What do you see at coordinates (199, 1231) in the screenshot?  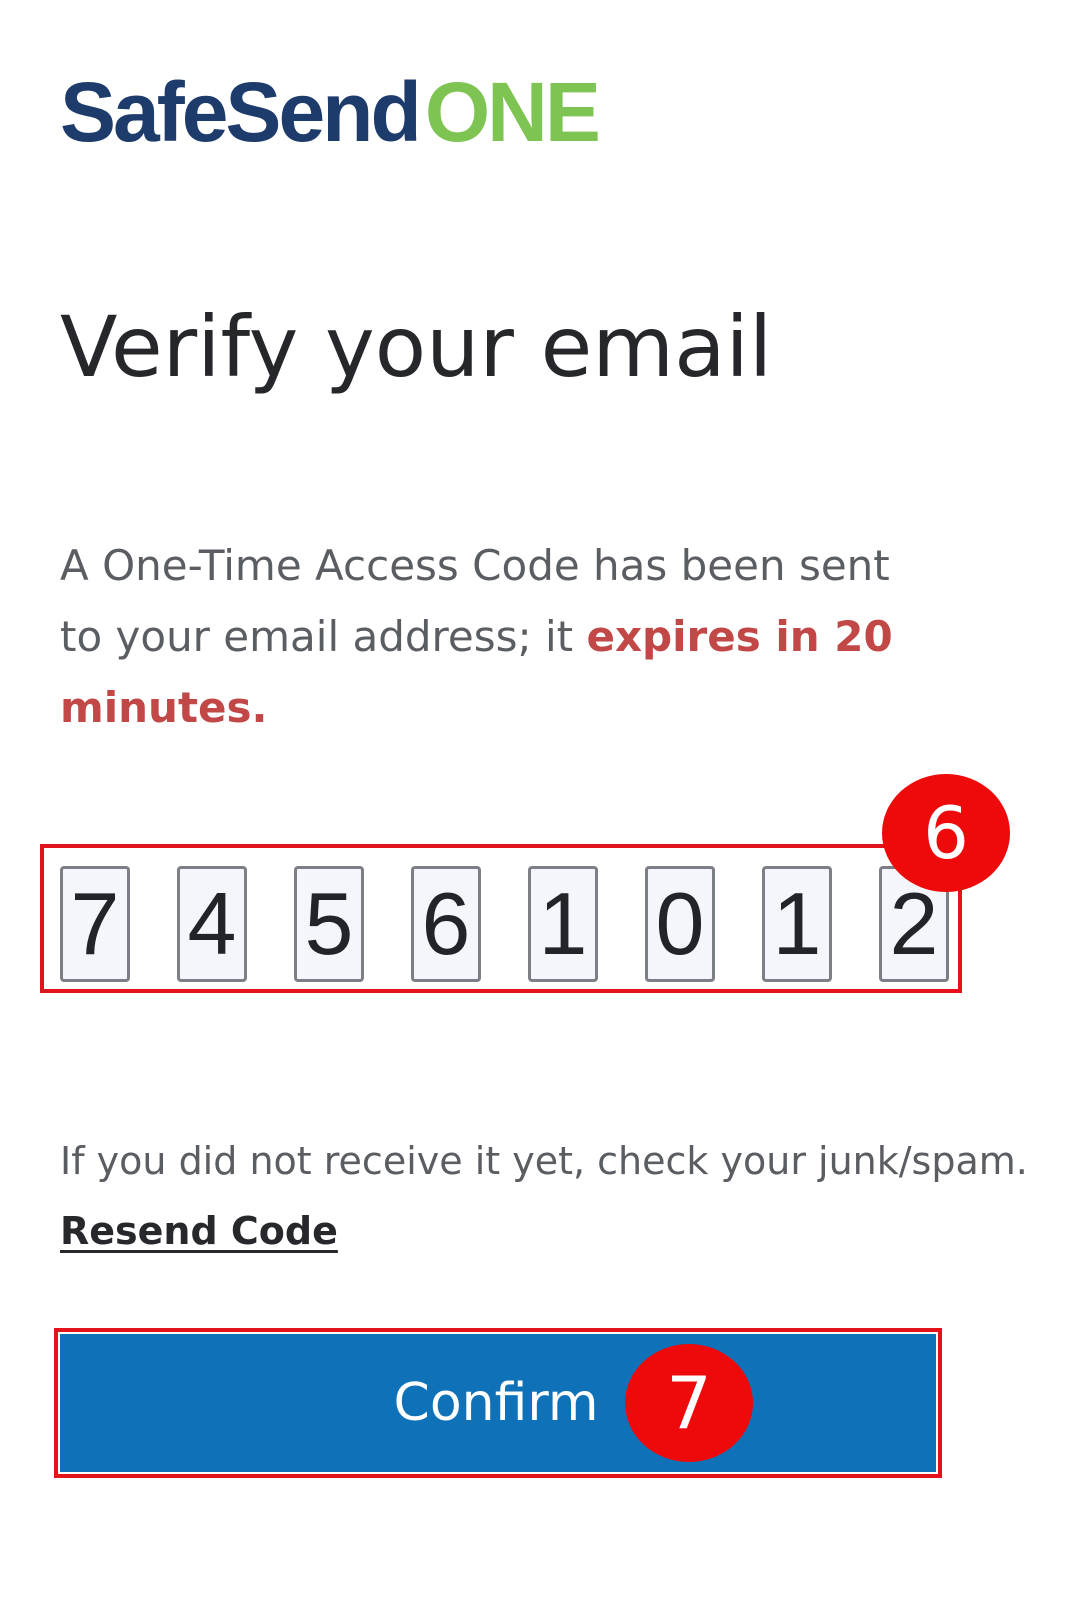 I see `resend-code-link: Resend Code` at bounding box center [199, 1231].